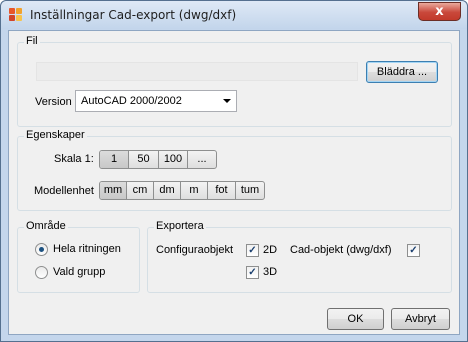  What do you see at coordinates (53, 102) in the screenshot?
I see `version-label: Version` at bounding box center [53, 102].